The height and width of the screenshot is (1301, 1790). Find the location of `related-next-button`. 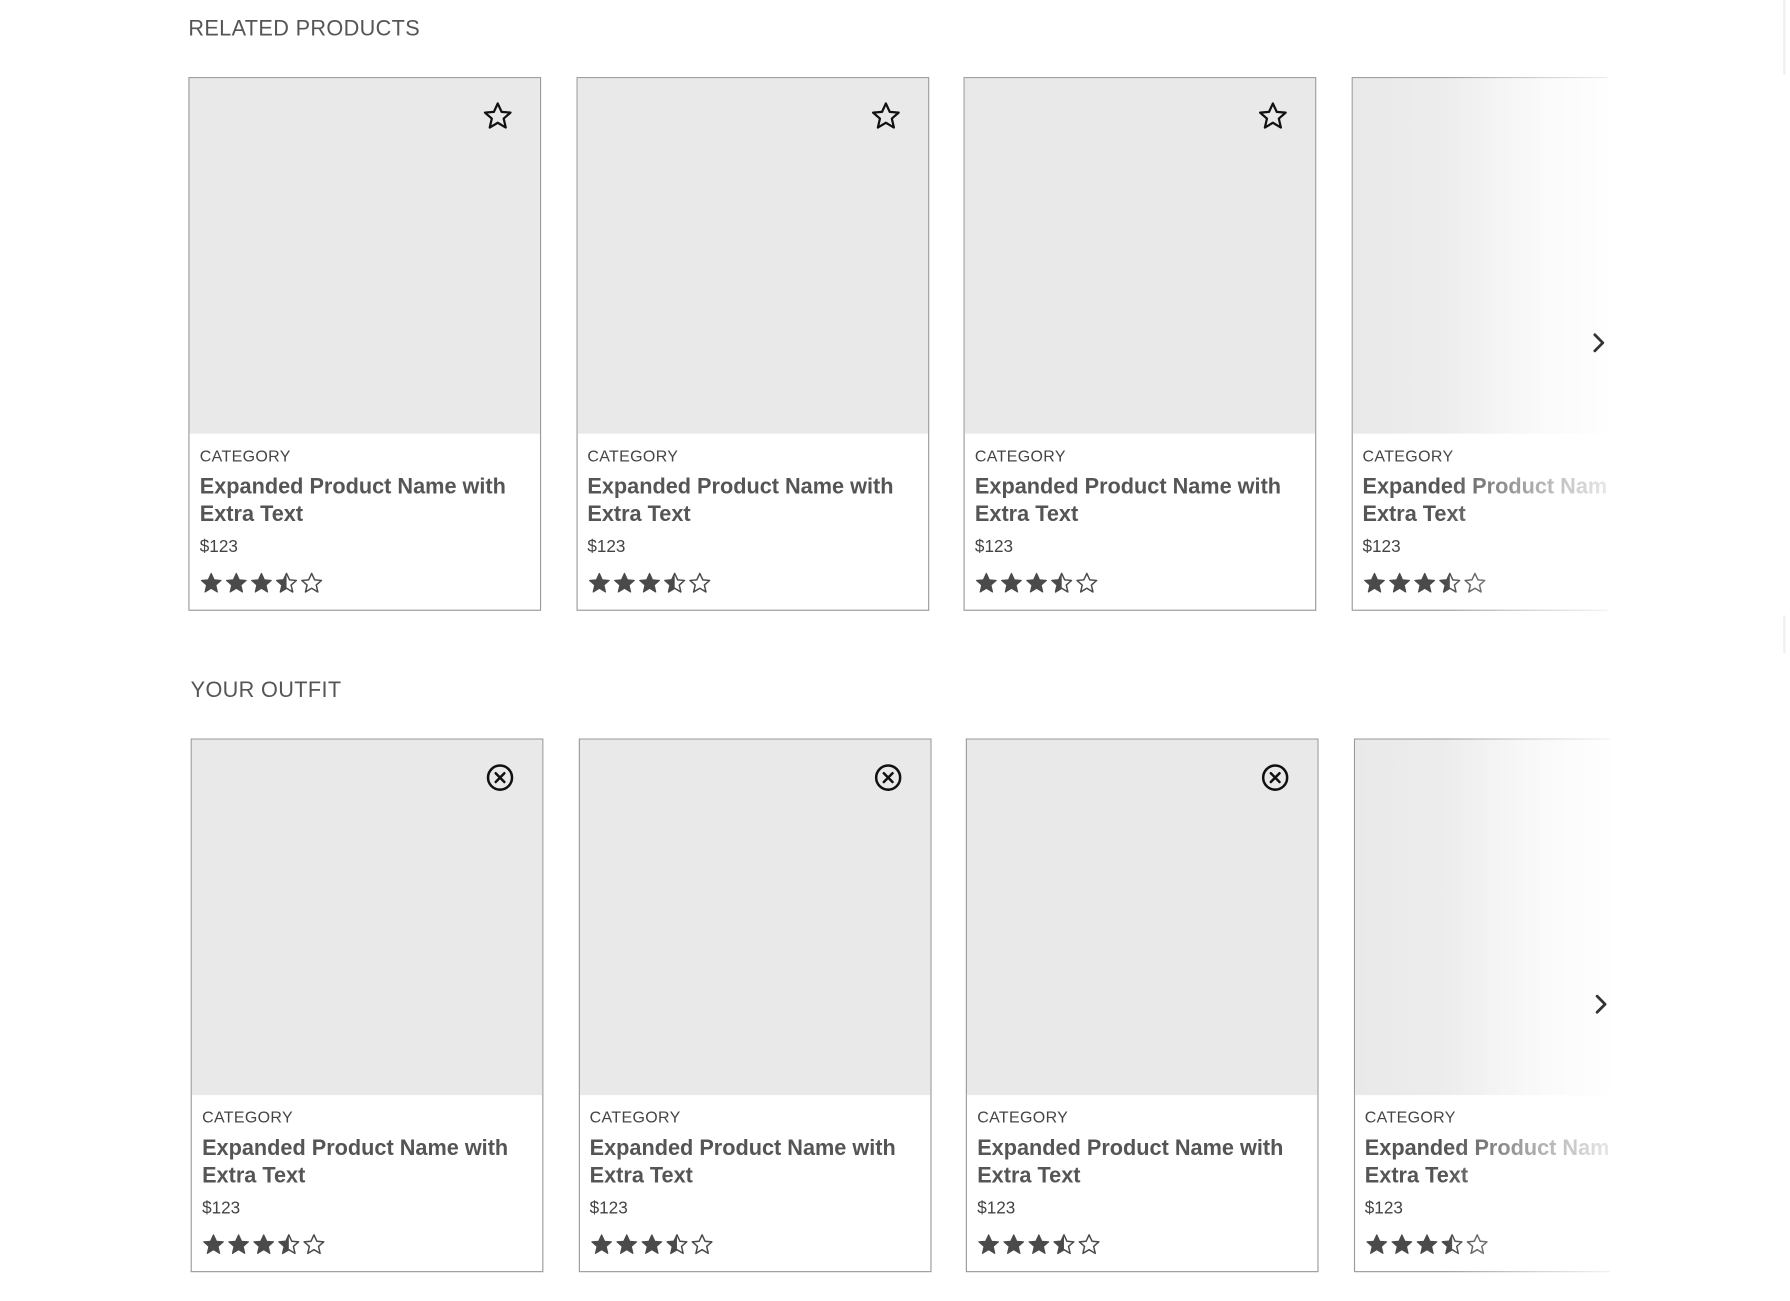

related-next-button is located at coordinates (1598, 344).